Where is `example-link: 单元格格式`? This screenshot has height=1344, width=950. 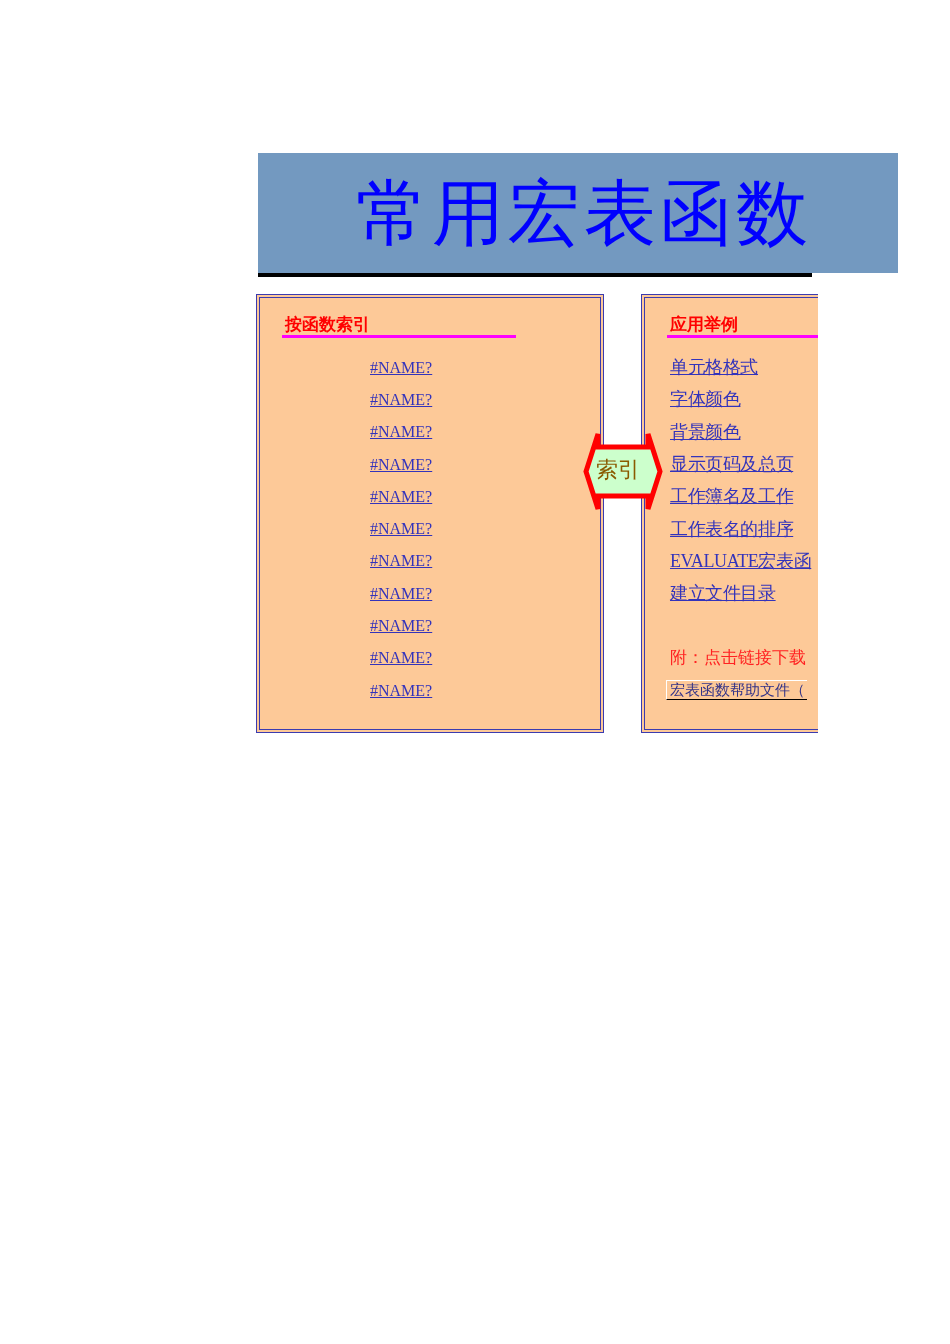 example-link: 单元格格式 is located at coordinates (714, 367).